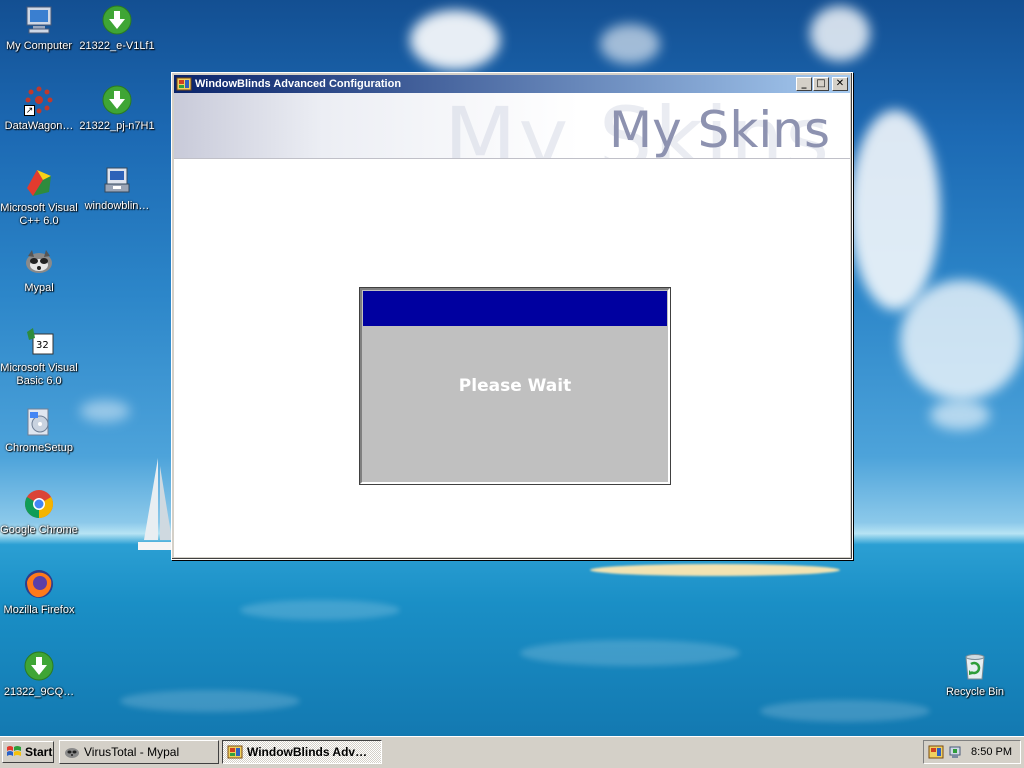 This screenshot has height=768, width=1024. Describe the element at coordinates (156, 504) in the screenshot. I see `wallpaper-sailboat` at that location.